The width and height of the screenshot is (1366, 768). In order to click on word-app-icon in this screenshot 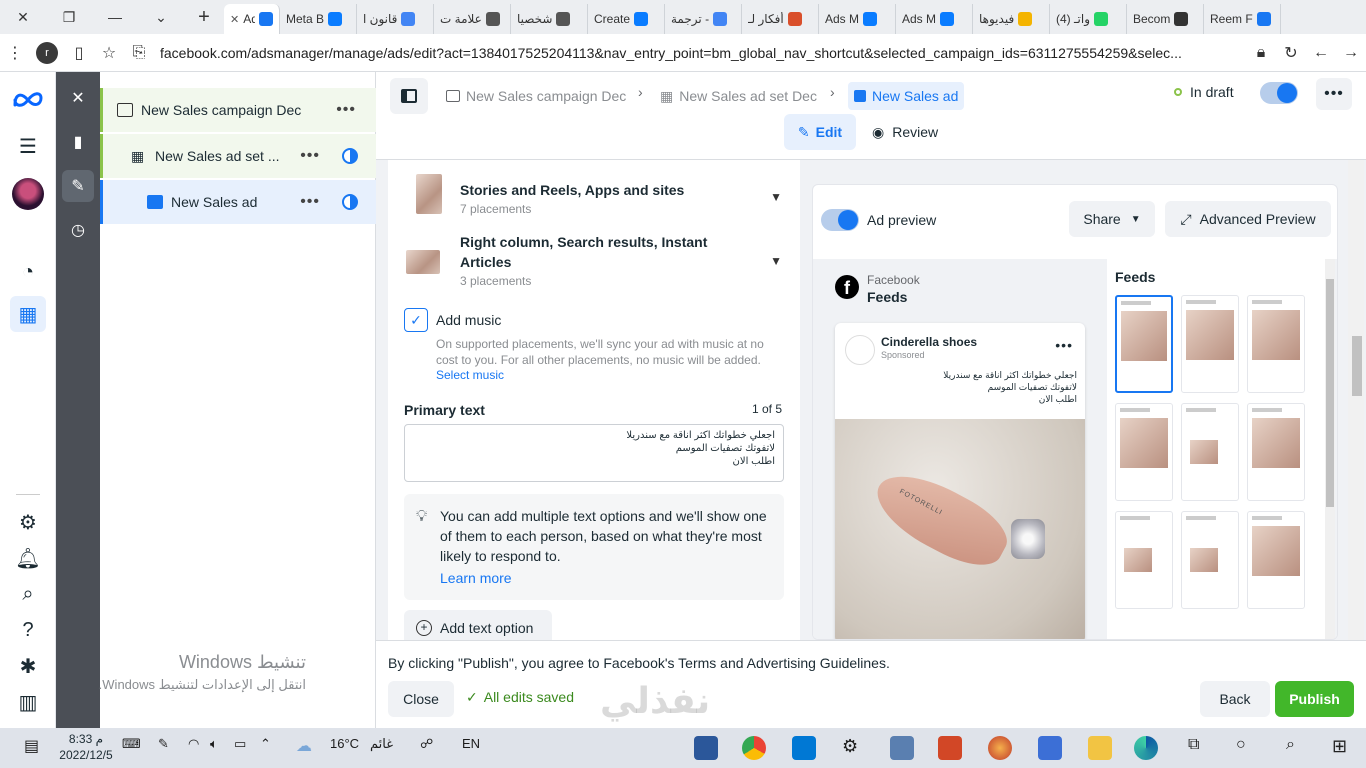, I will do `click(706, 748)`.